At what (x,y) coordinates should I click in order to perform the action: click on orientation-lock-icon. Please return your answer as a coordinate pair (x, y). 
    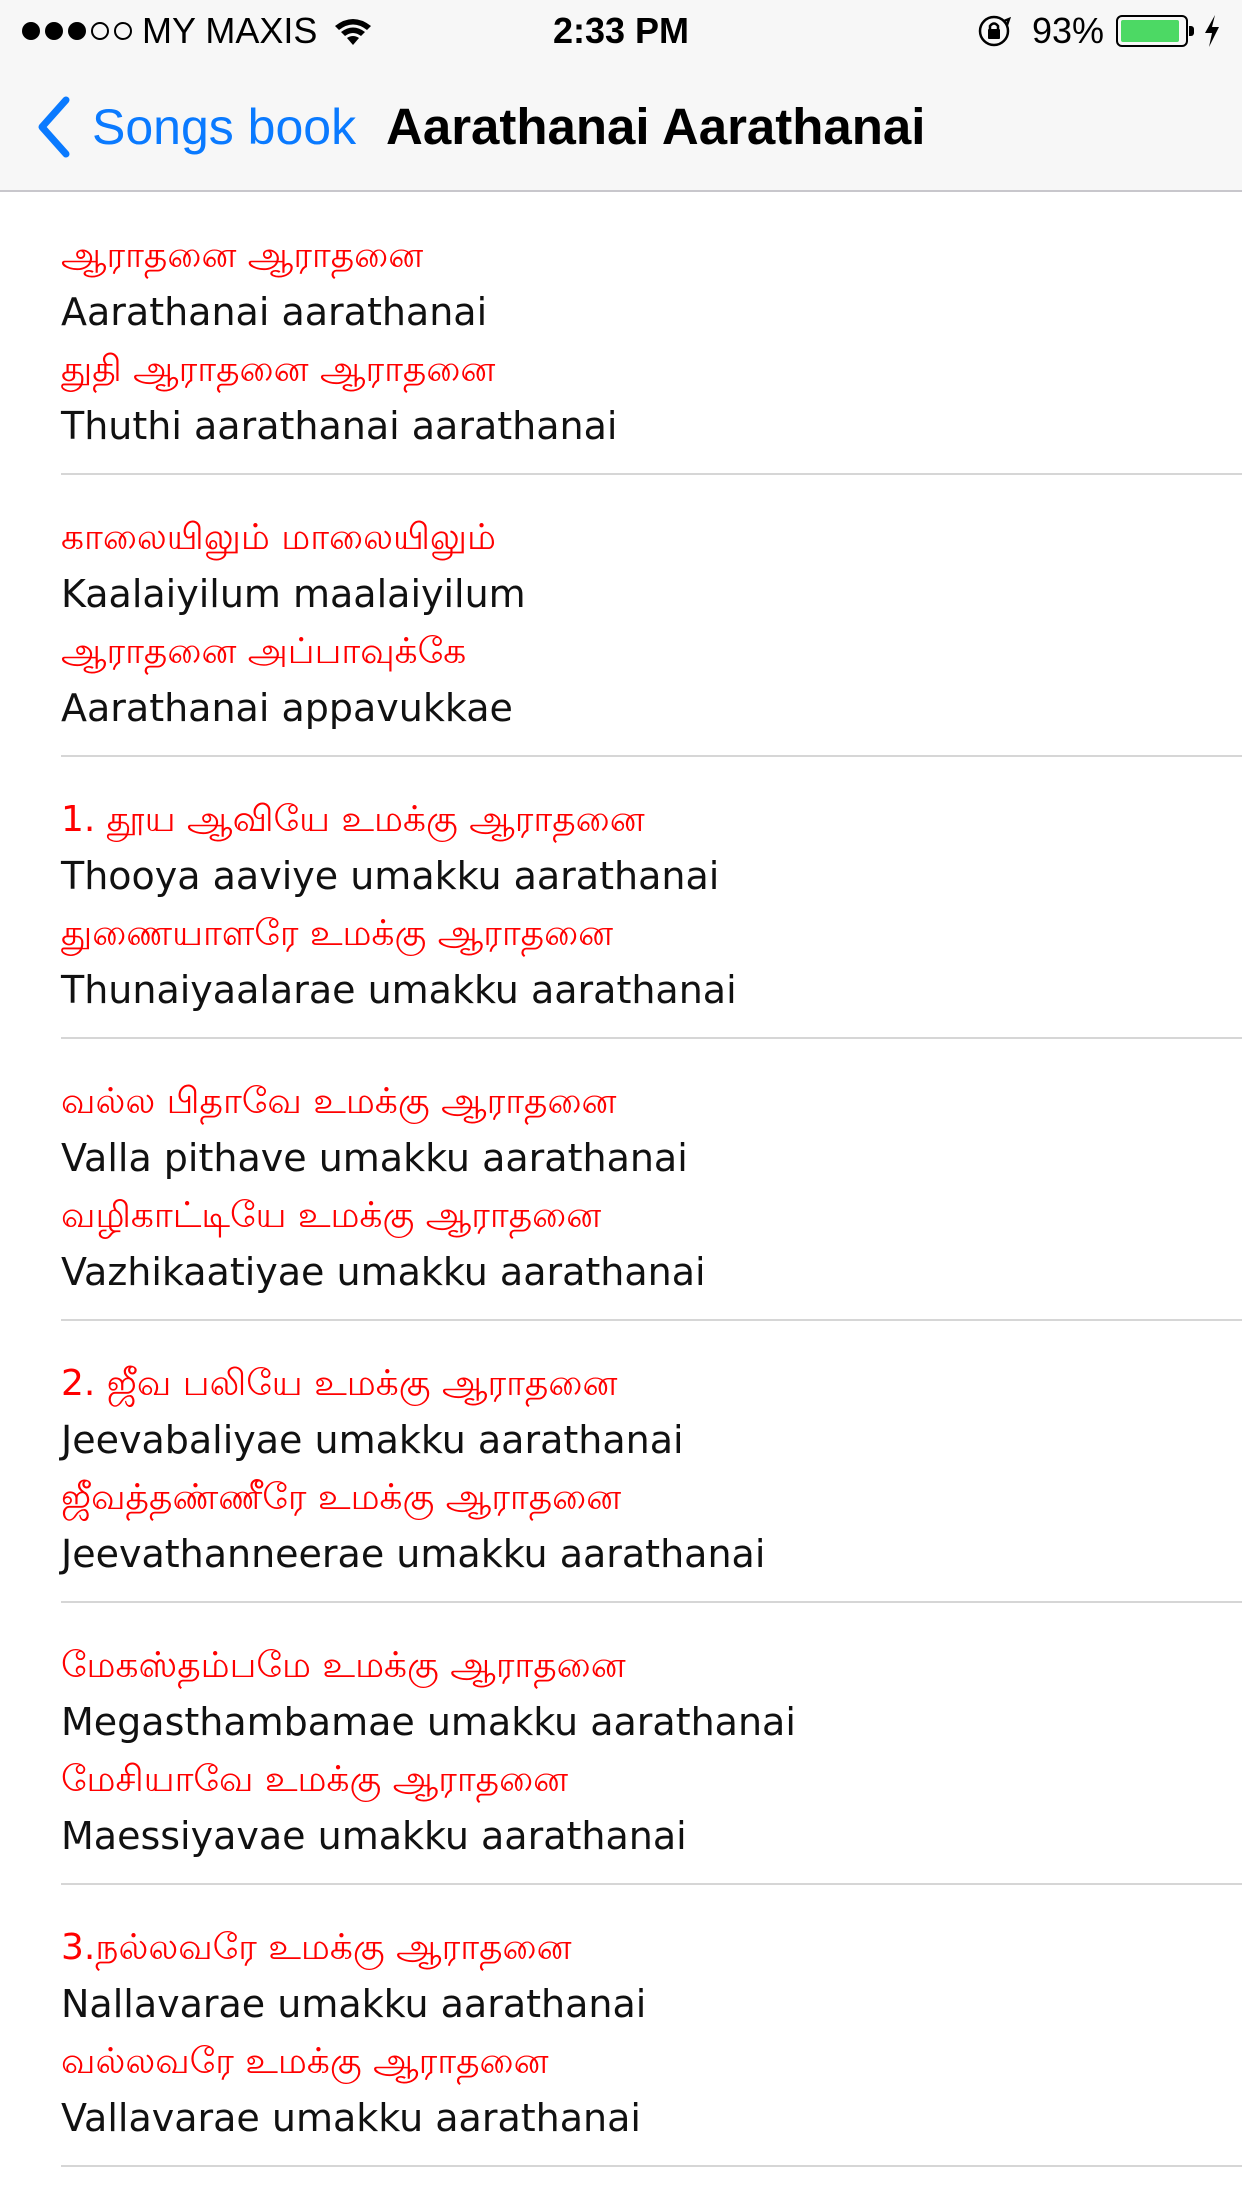
    Looking at the image, I should click on (994, 31).